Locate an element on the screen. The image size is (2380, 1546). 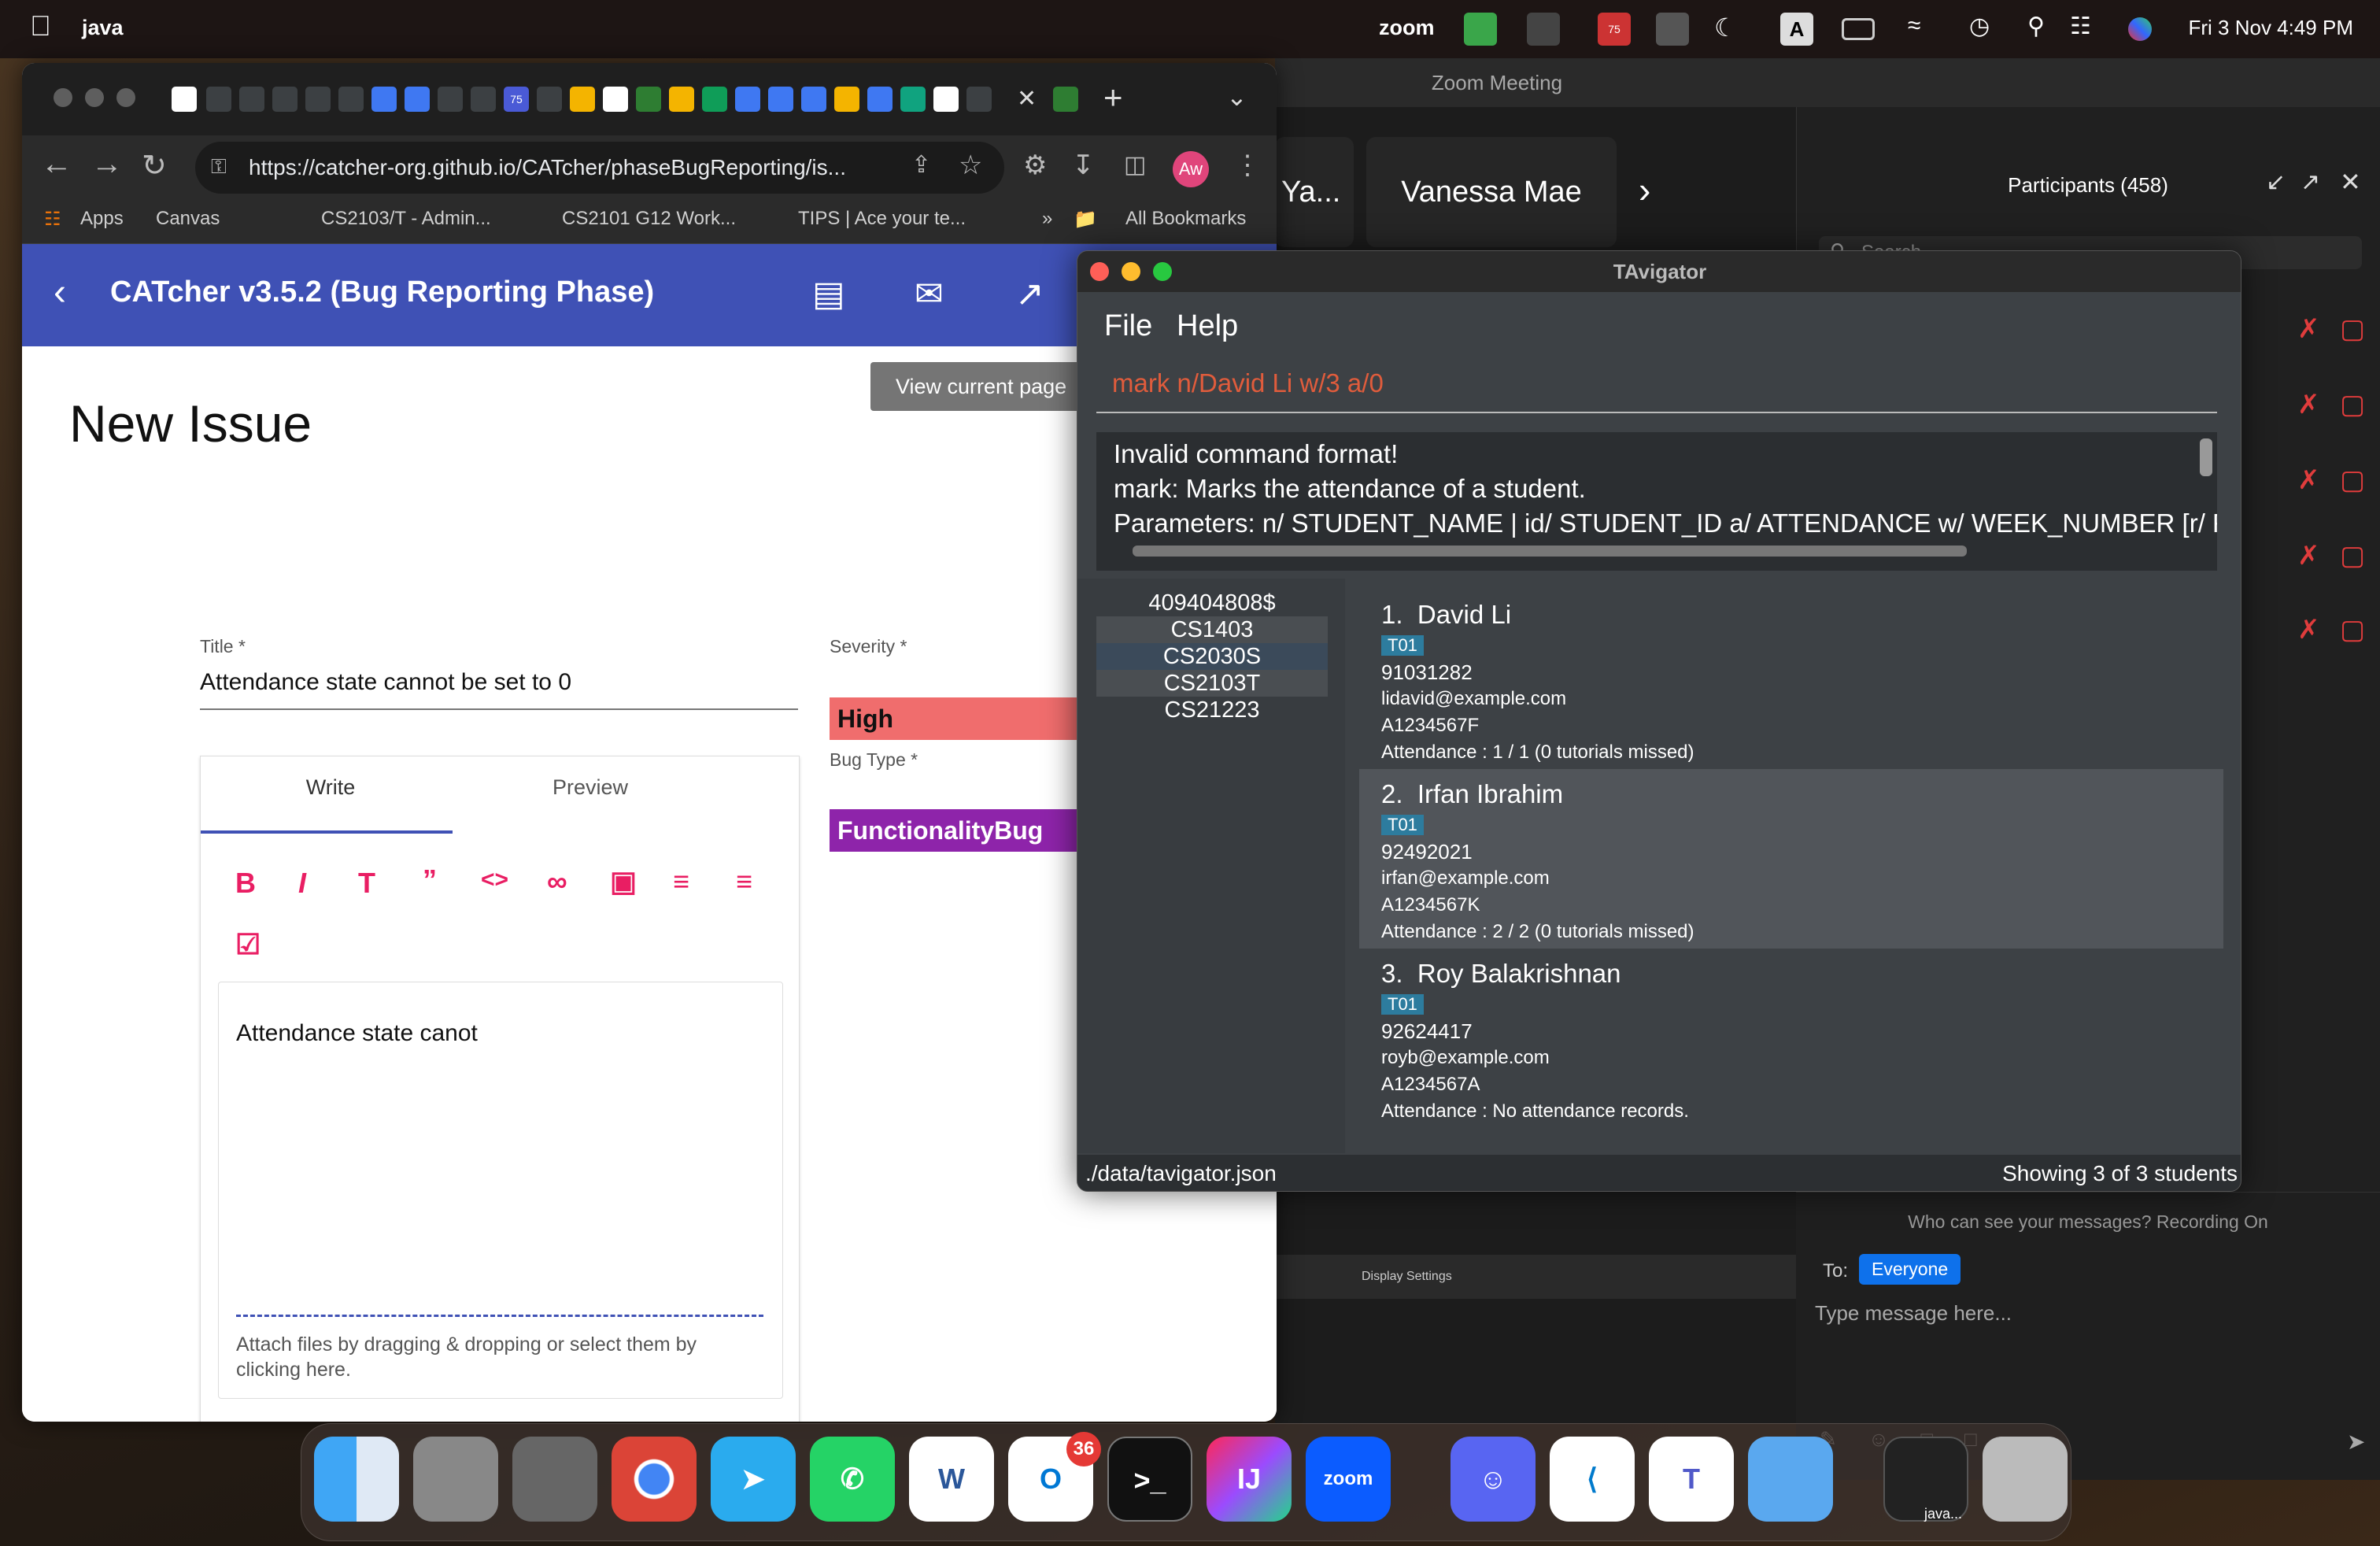
new-tab-icon: + is located at coordinates (1113, 98).